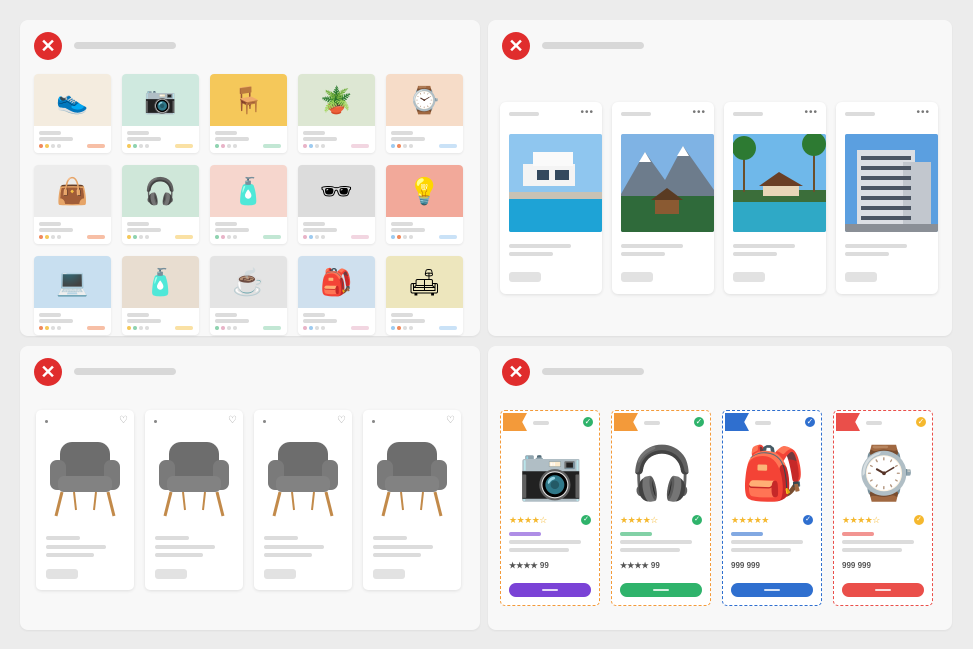 The width and height of the screenshot is (973, 649). What do you see at coordinates (248, 100) in the screenshot?
I see `chair-icon: 🪑` at bounding box center [248, 100].